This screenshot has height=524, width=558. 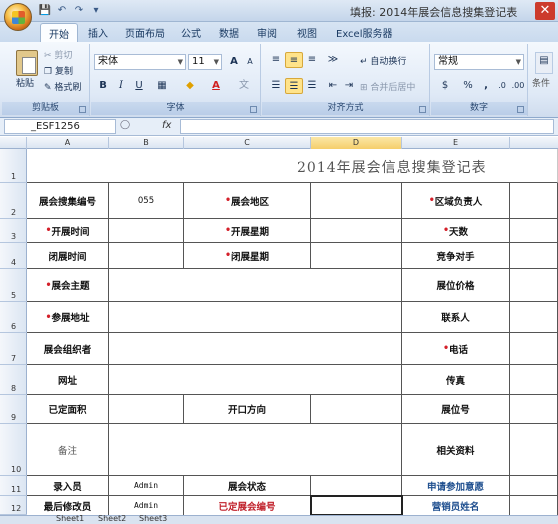 What do you see at coordinates (59, 32) in the screenshot?
I see `tab-home: 开始` at bounding box center [59, 32].